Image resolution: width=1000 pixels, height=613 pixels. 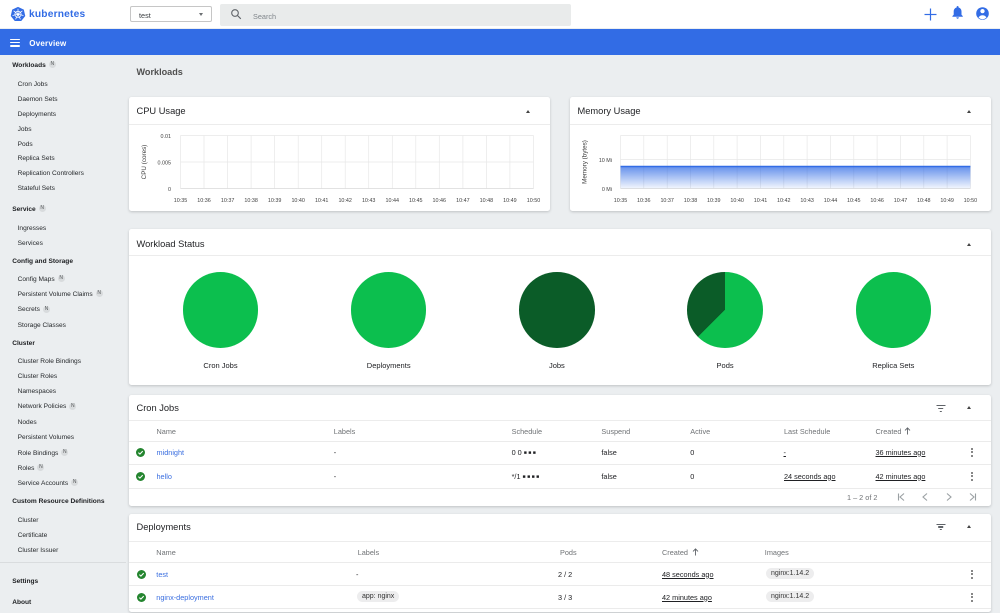 What do you see at coordinates (166, 137) in the screenshot?
I see `svg-text: 0.01` at bounding box center [166, 137].